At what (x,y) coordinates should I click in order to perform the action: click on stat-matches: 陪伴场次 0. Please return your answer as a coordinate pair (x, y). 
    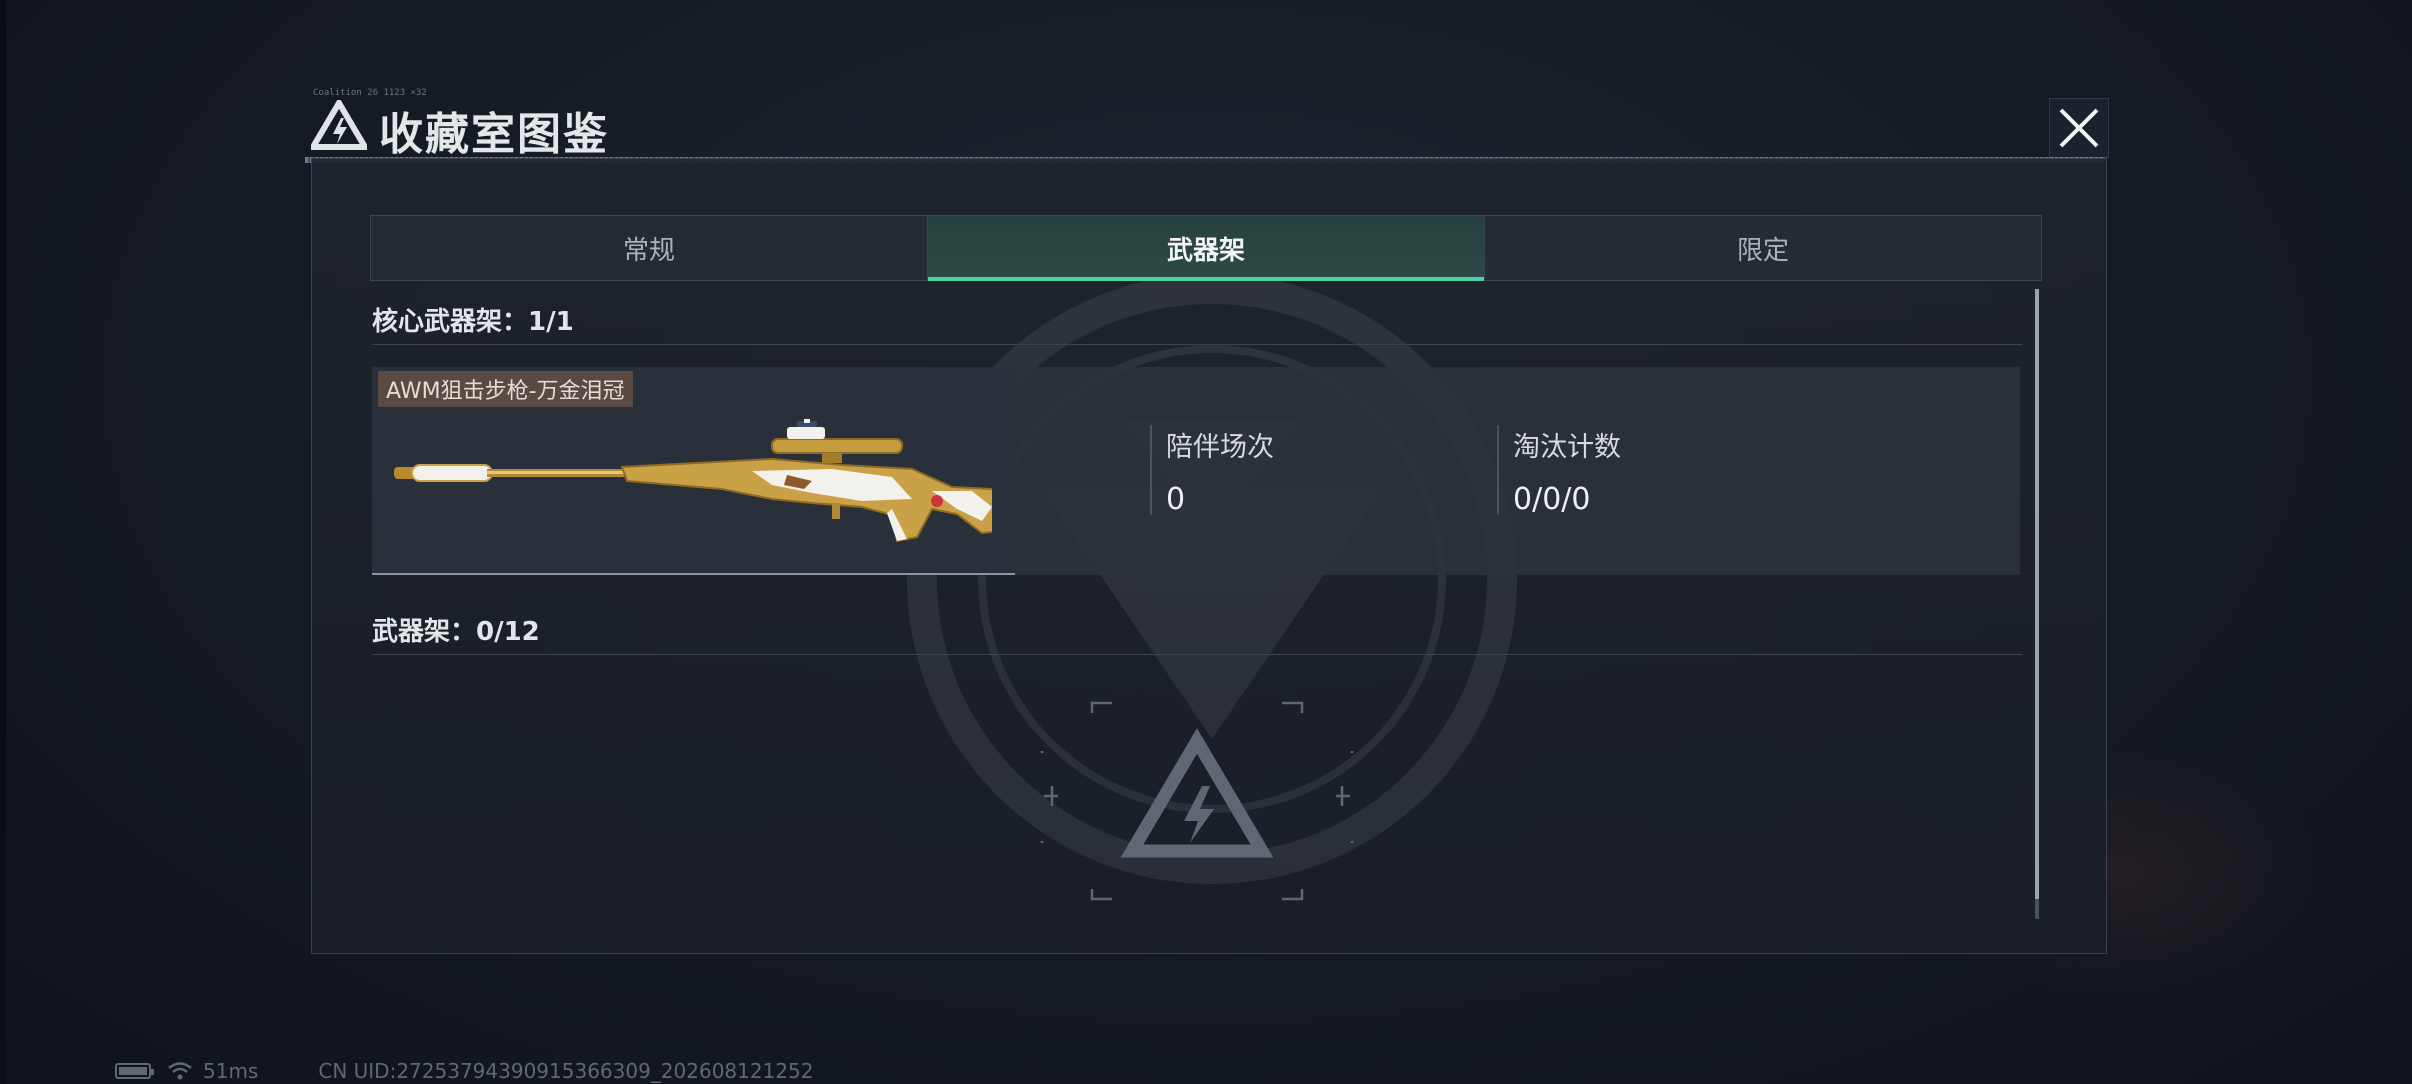
    Looking at the image, I should click on (1212, 471).